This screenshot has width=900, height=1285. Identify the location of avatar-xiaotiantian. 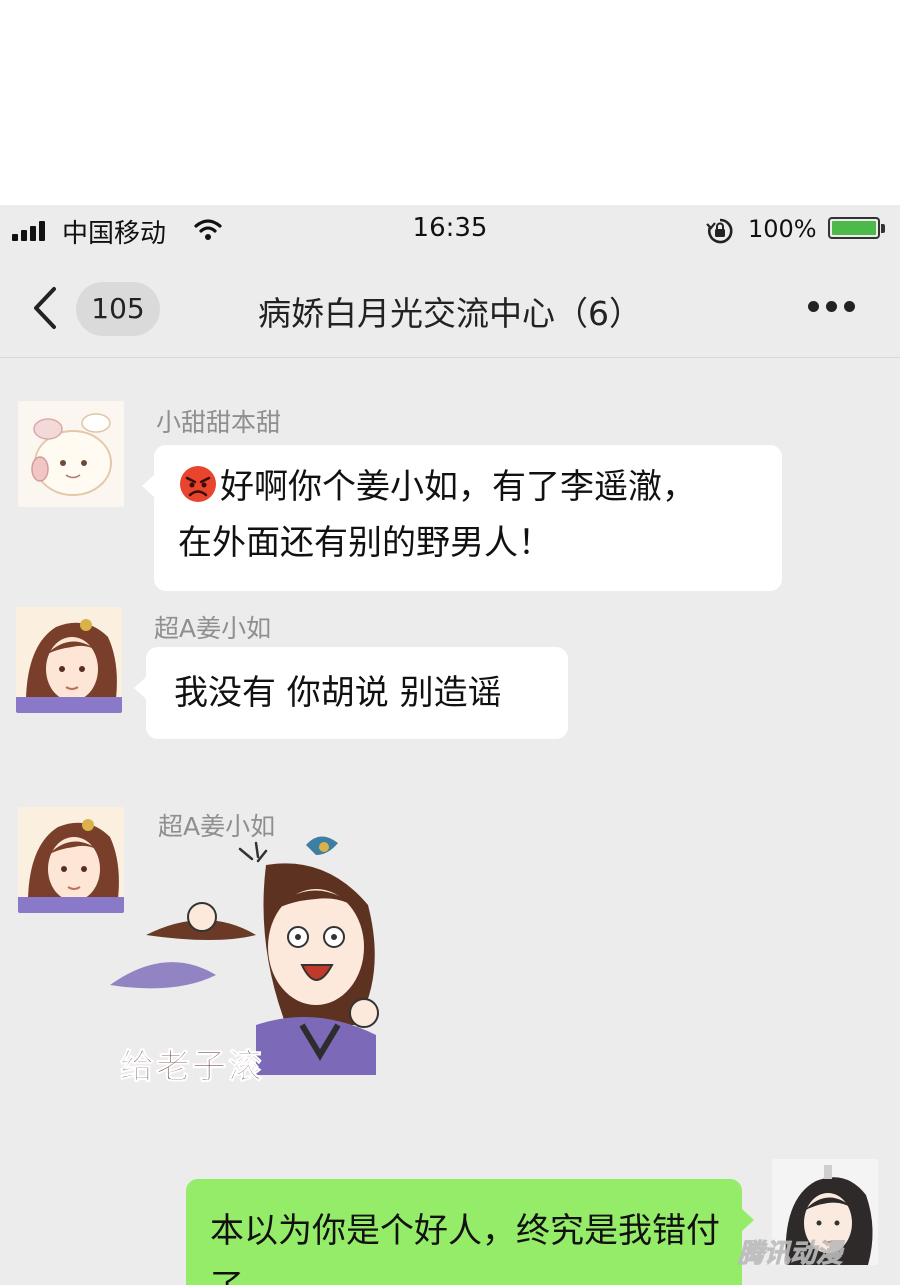
(71, 454).